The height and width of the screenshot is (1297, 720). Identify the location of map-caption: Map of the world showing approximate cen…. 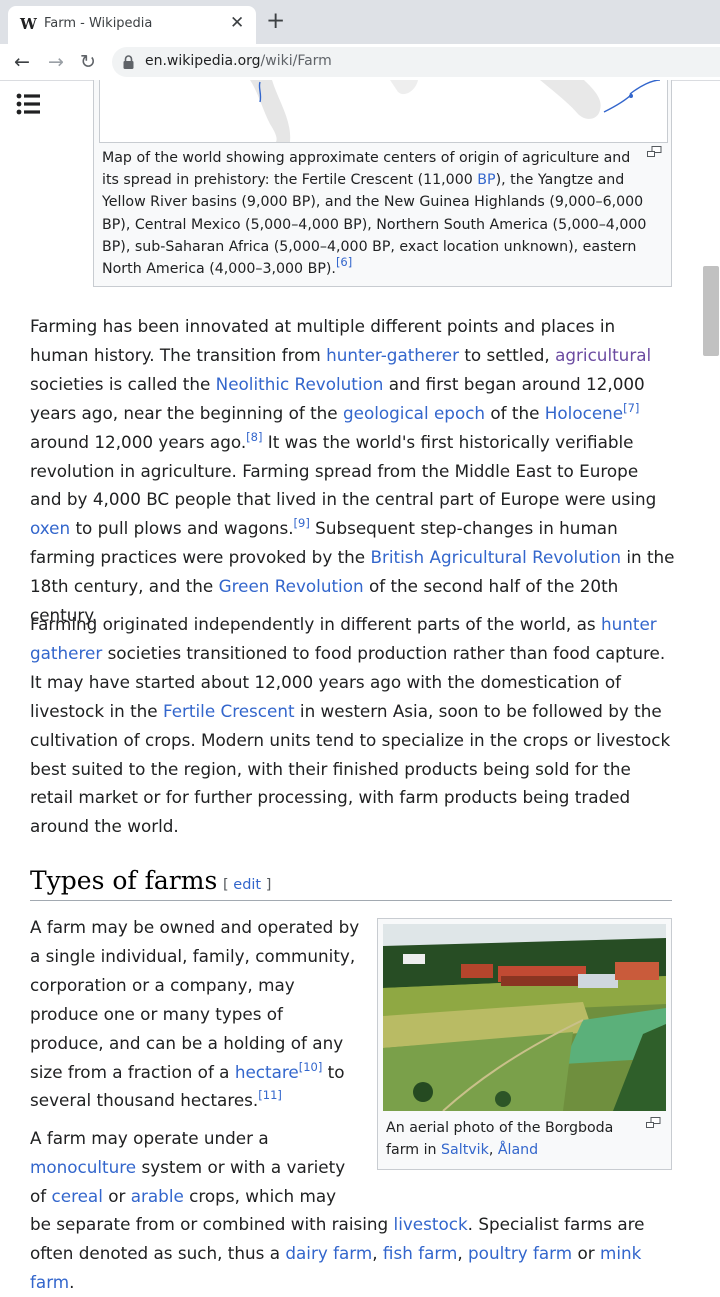
(374, 213).